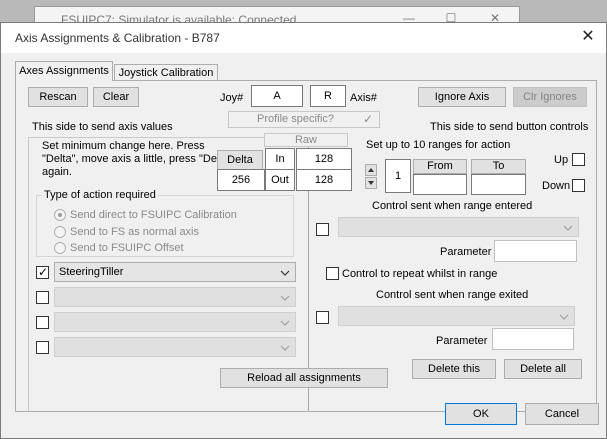 The width and height of the screenshot is (607, 439). I want to click on delta-value-field: 256, so click(241, 180).